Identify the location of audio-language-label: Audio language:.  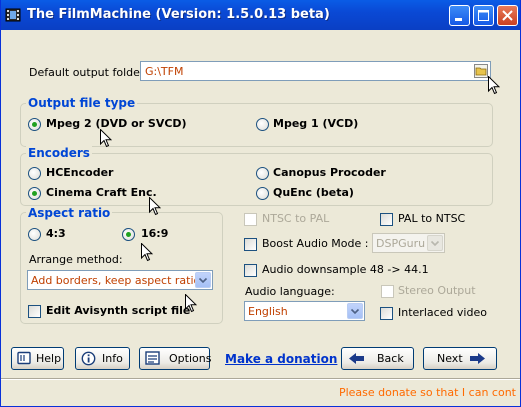
(290, 291).